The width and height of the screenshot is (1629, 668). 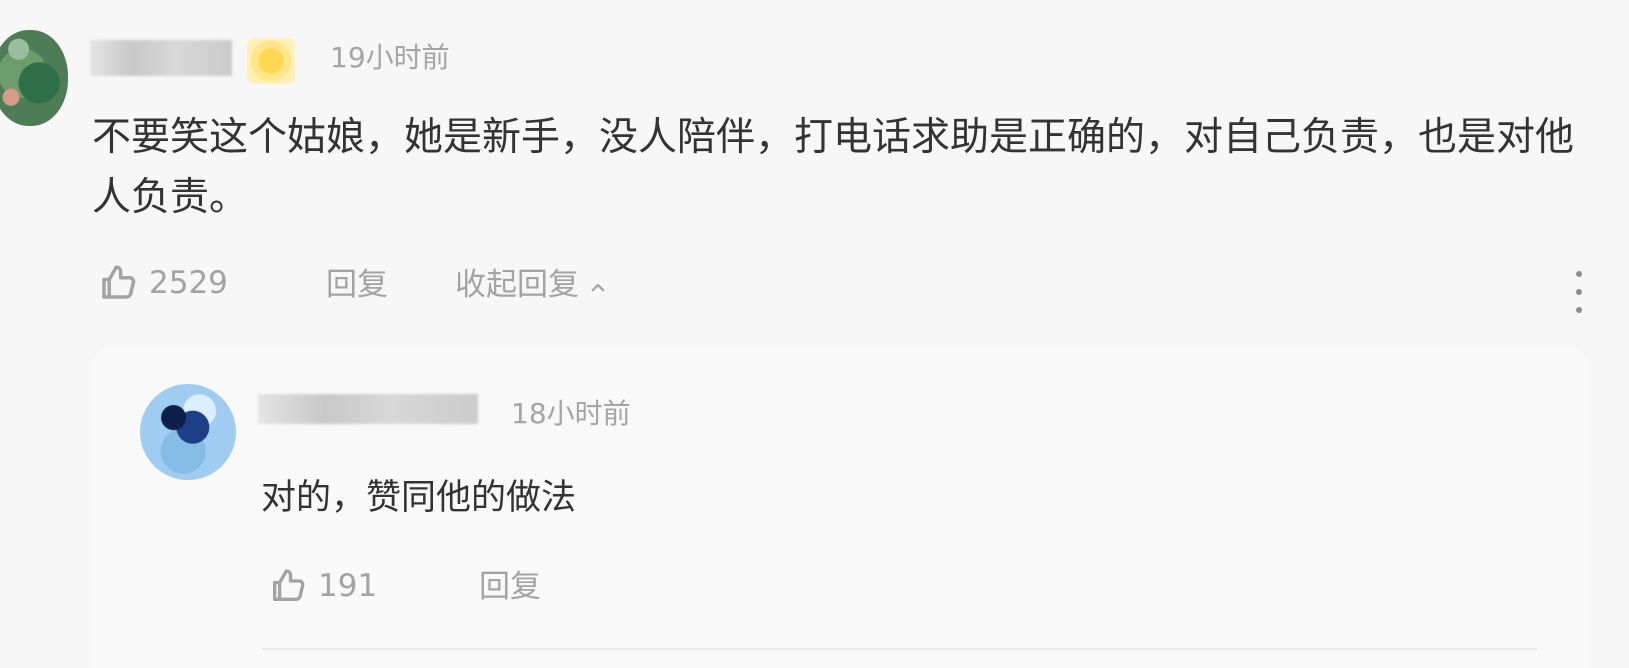 What do you see at coordinates (390, 57) in the screenshot?
I see `main-comment-timestamp: 19小时前` at bounding box center [390, 57].